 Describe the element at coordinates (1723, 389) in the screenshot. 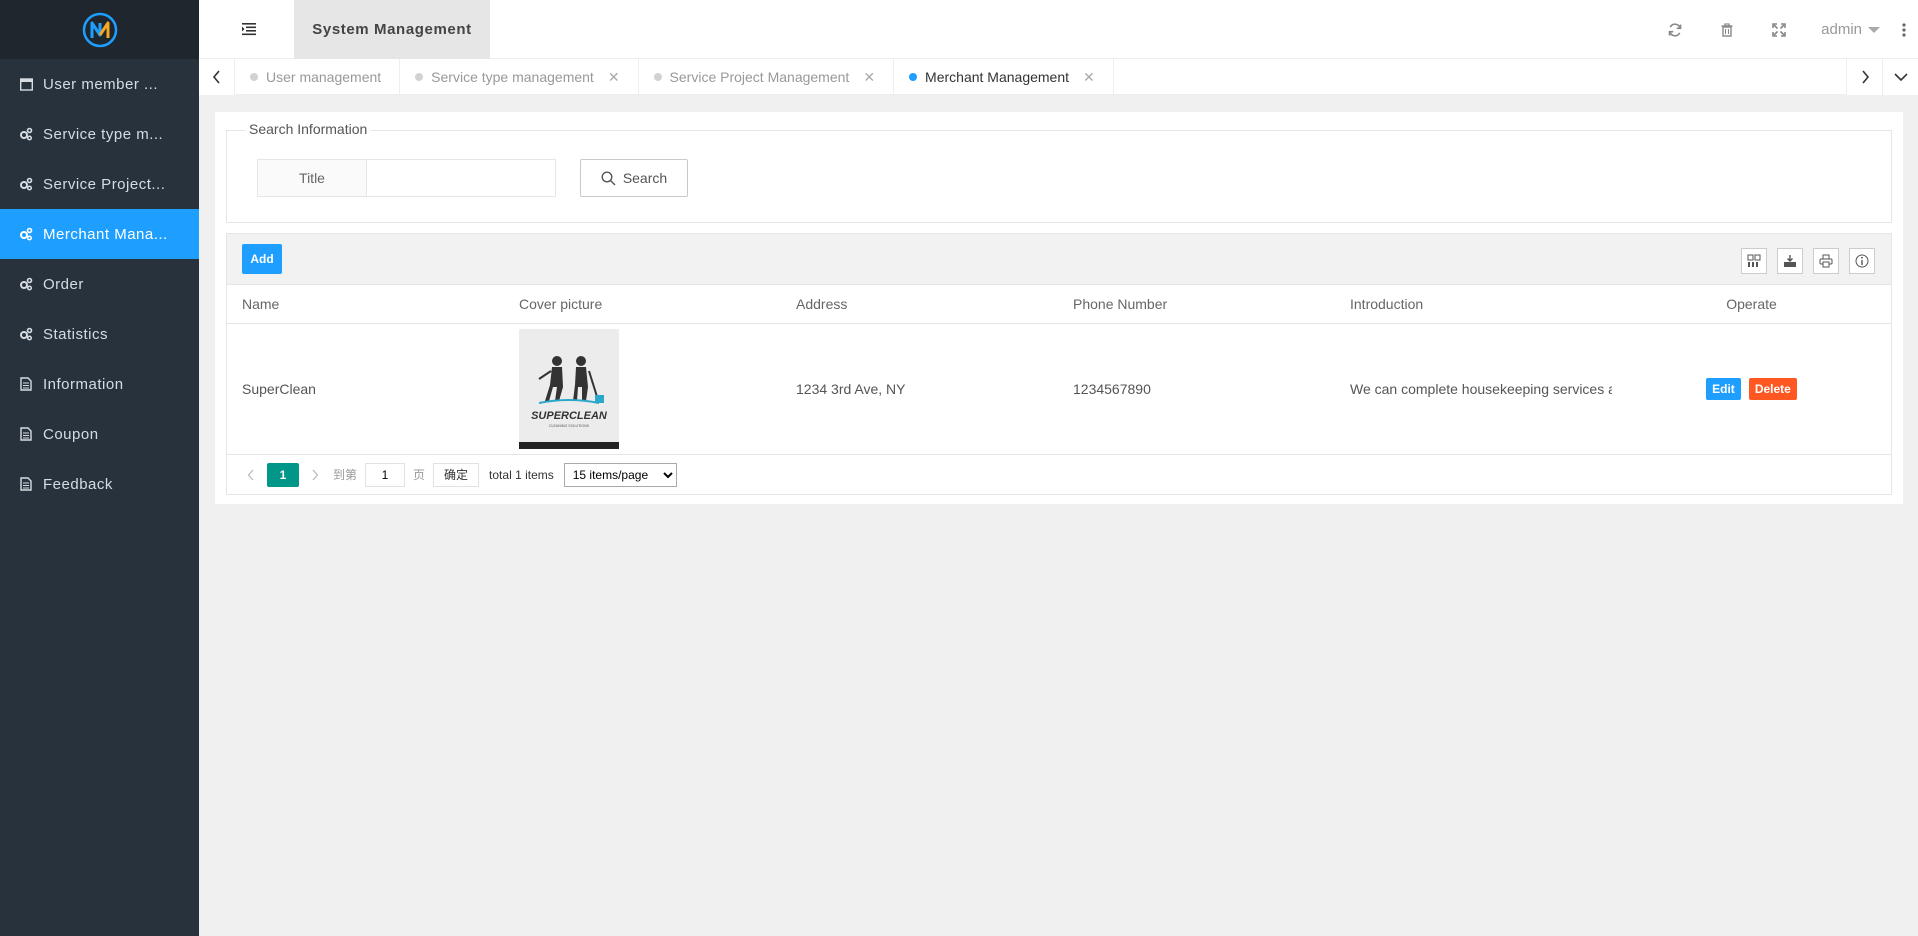

I see `edit-button: Edit` at that location.